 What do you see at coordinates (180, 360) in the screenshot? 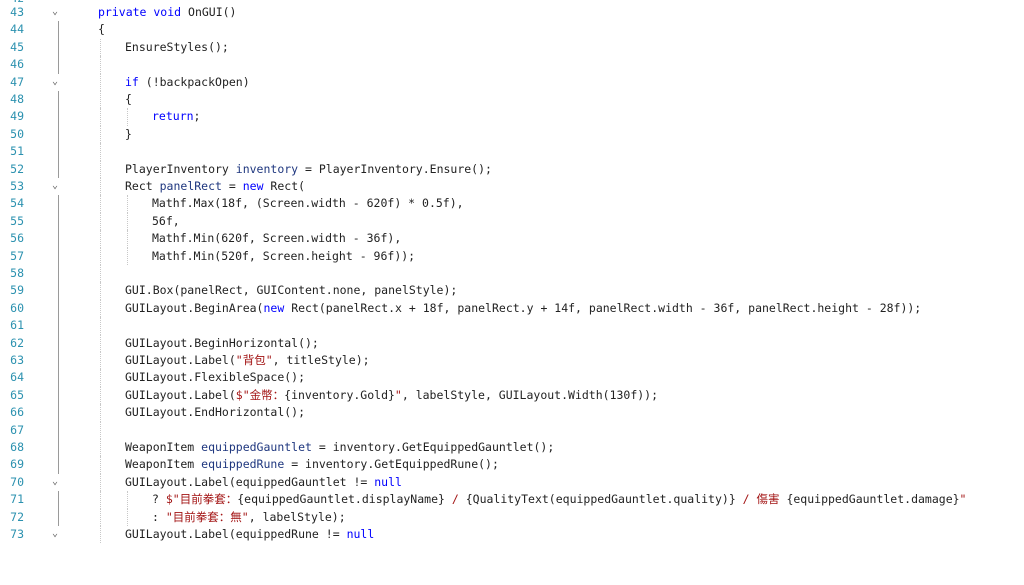
I see `code-token: GUILayout.Label(` at bounding box center [180, 360].